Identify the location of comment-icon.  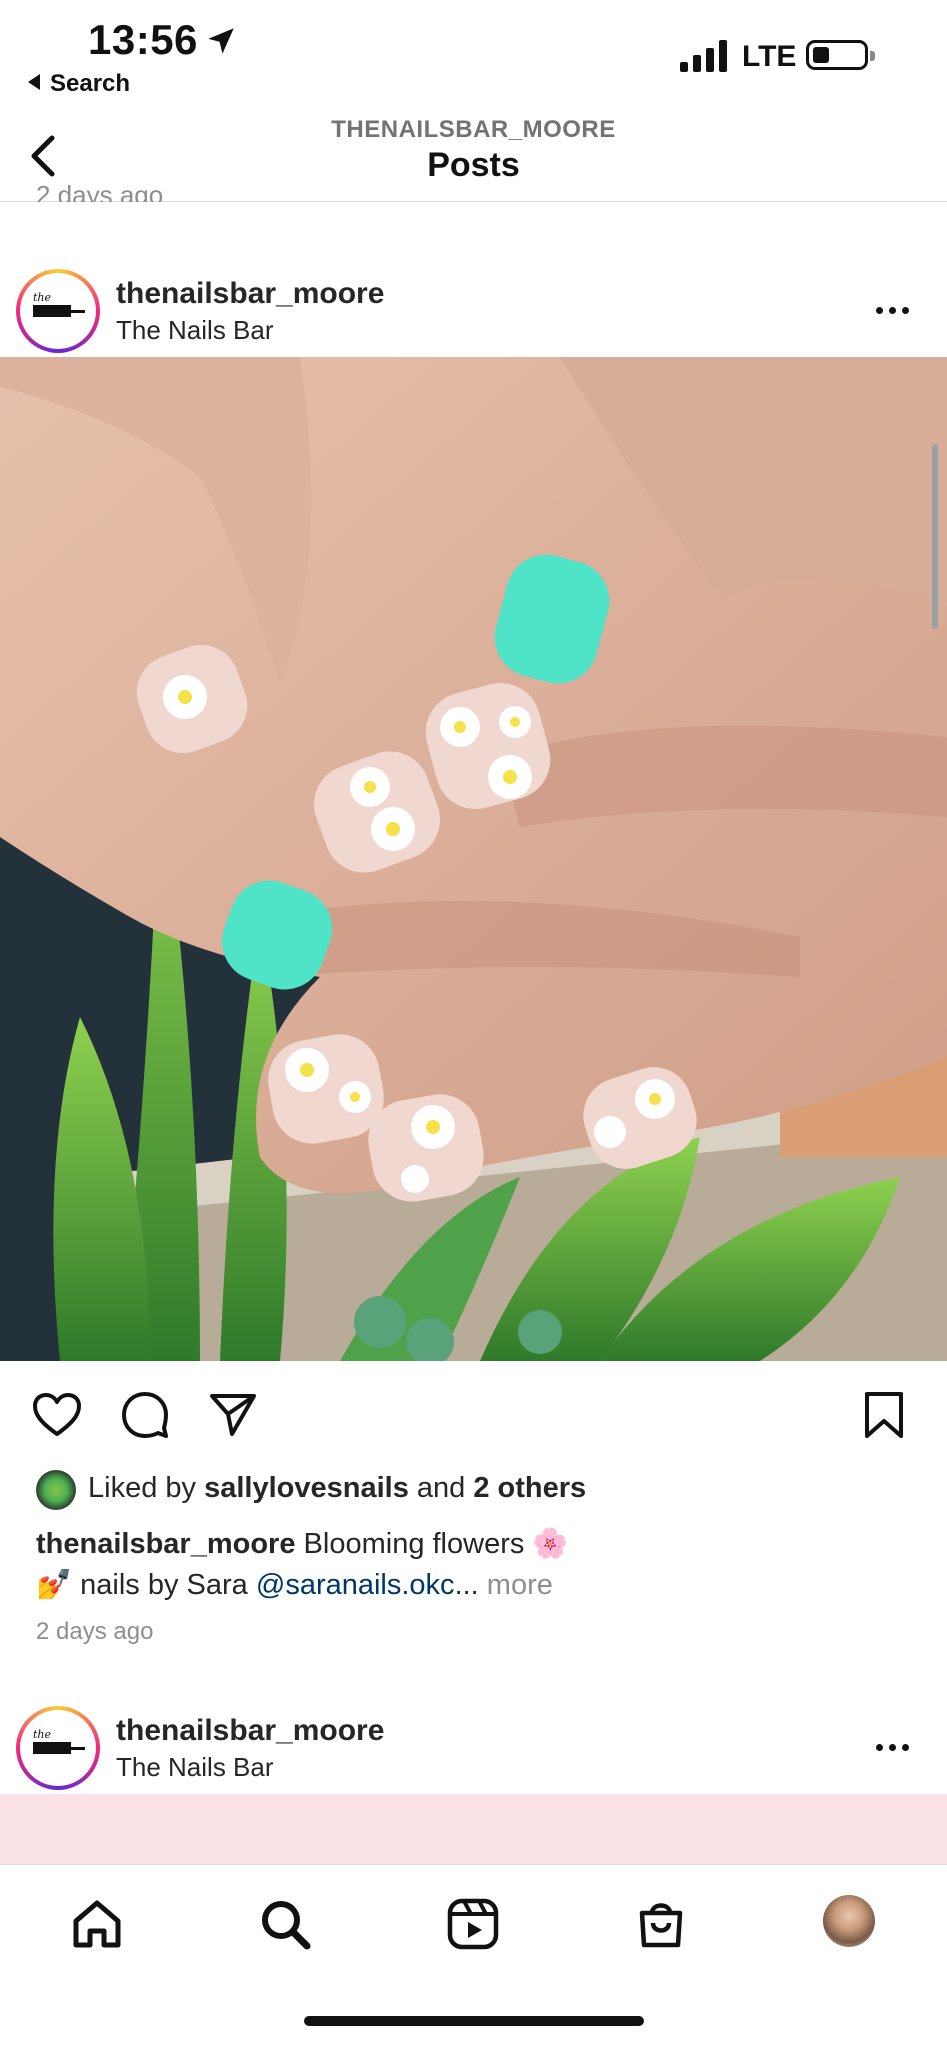
(145, 1415).